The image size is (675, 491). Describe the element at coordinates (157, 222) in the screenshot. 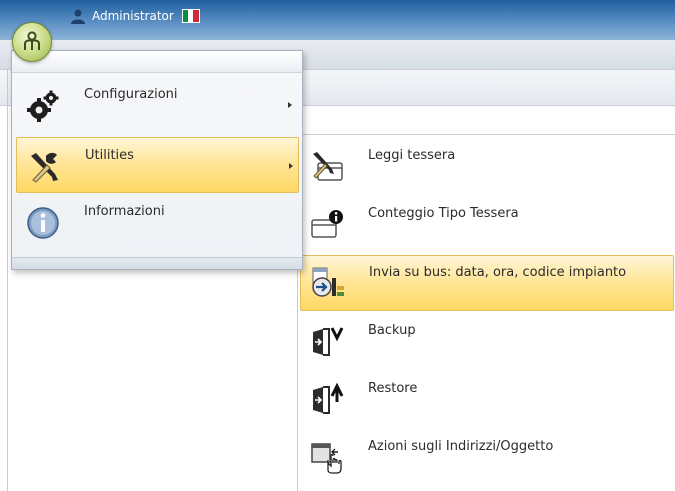

I see `menu-item-informazioni: Informazioni` at that location.